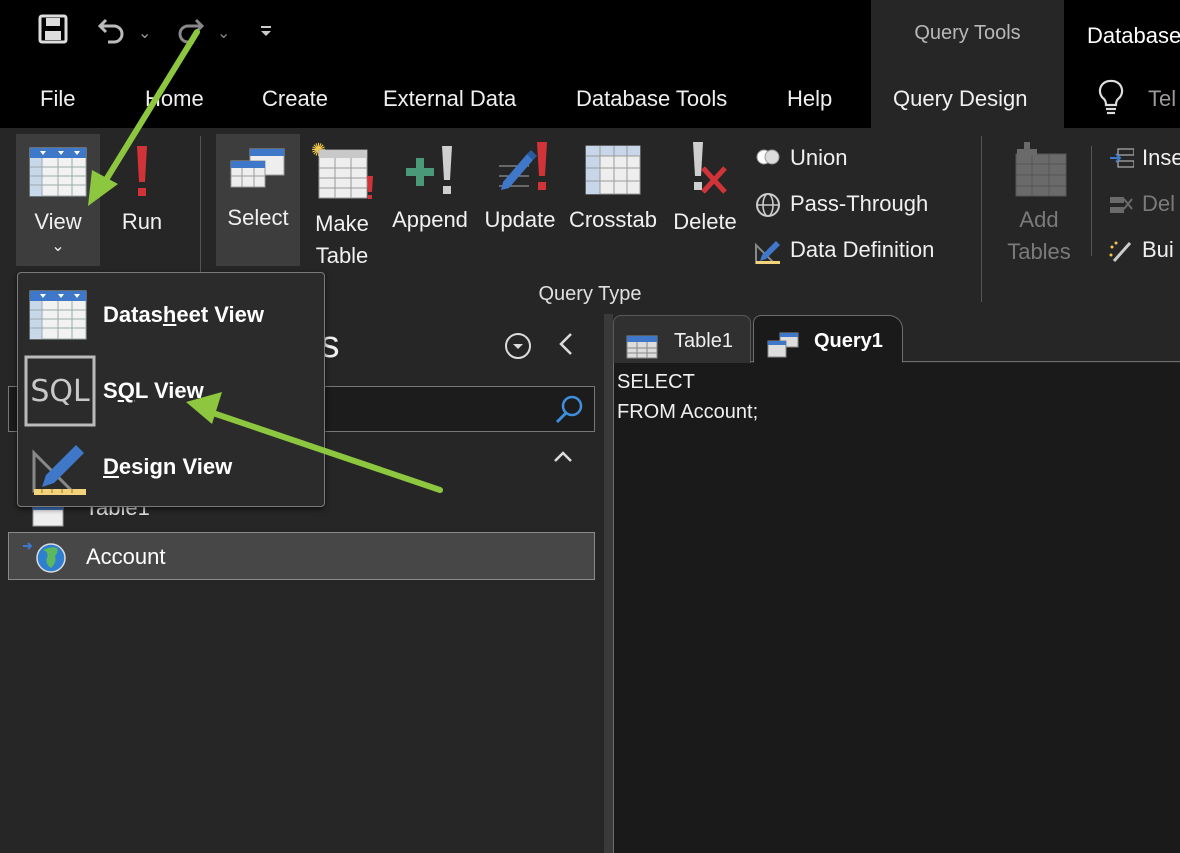  Describe the element at coordinates (429, 170) in the screenshot. I see `append-query-icon` at that location.